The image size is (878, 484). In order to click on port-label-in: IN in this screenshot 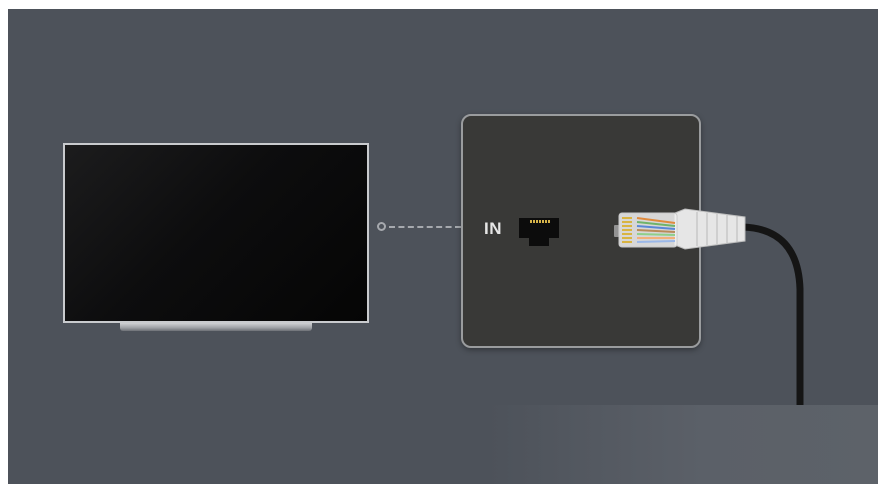, I will do `click(493, 228)`.